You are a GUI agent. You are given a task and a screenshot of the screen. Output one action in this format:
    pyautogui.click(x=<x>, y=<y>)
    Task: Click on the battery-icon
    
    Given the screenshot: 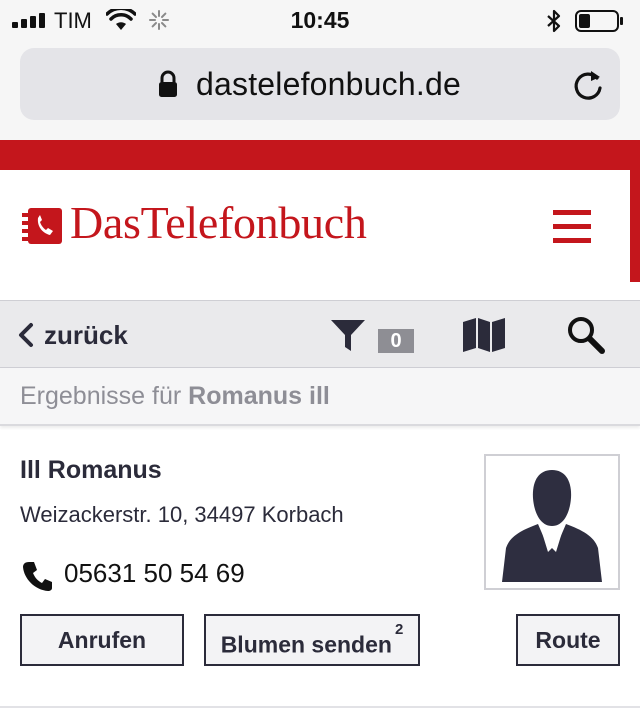 What is the action you would take?
    pyautogui.click(x=599, y=21)
    